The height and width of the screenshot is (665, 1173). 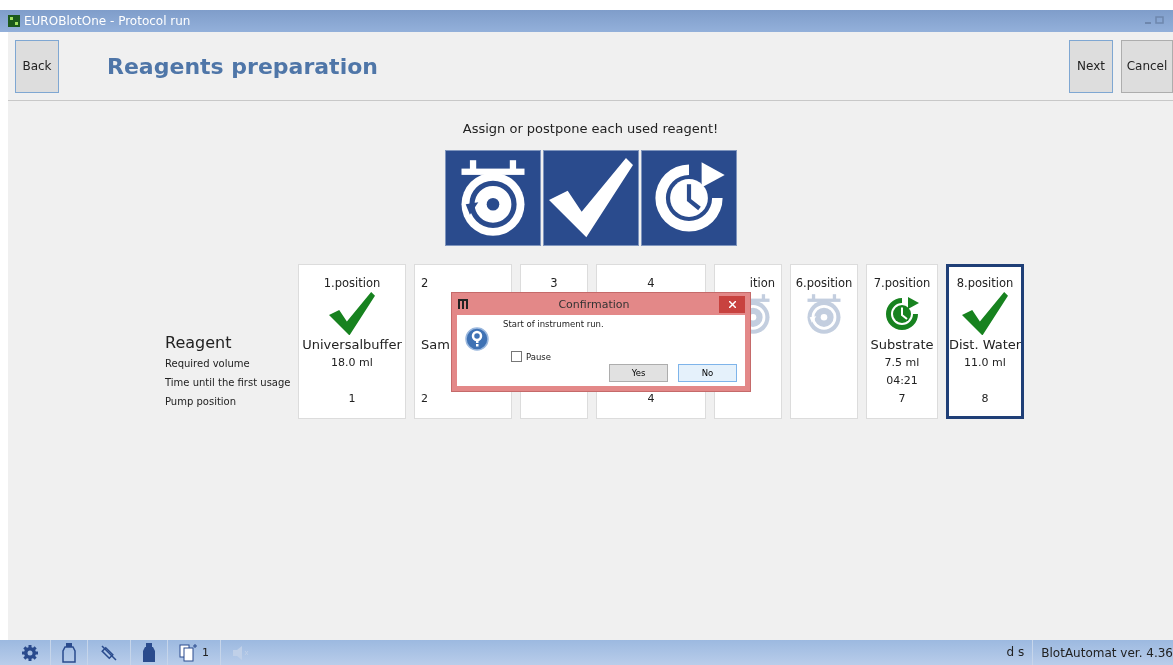 What do you see at coordinates (651, 398) in the screenshot?
I see `pump-number: 4` at bounding box center [651, 398].